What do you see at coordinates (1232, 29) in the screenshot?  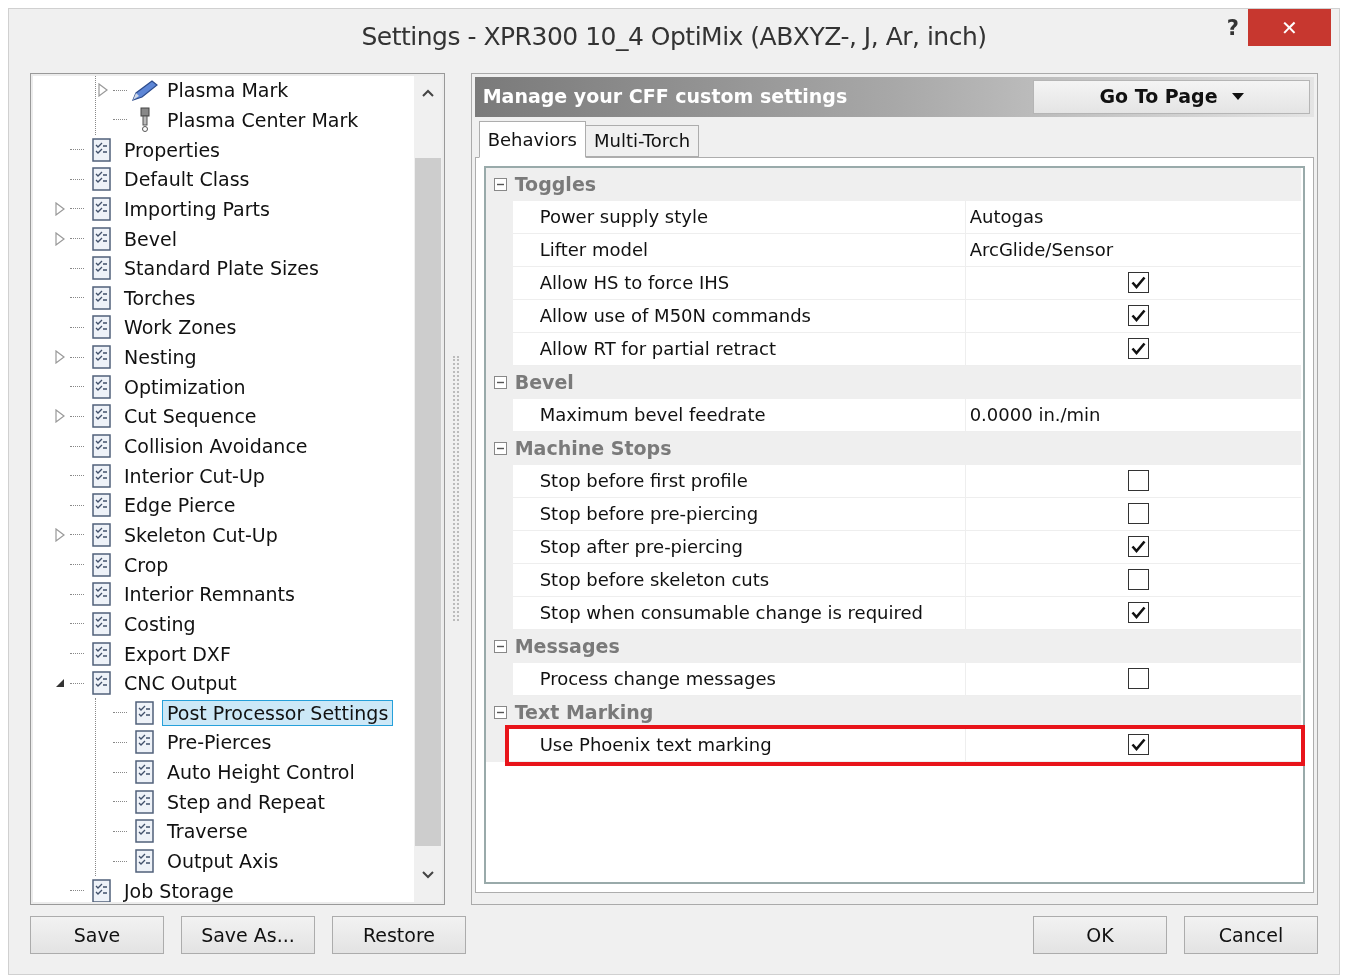 I see `help-button: ?` at bounding box center [1232, 29].